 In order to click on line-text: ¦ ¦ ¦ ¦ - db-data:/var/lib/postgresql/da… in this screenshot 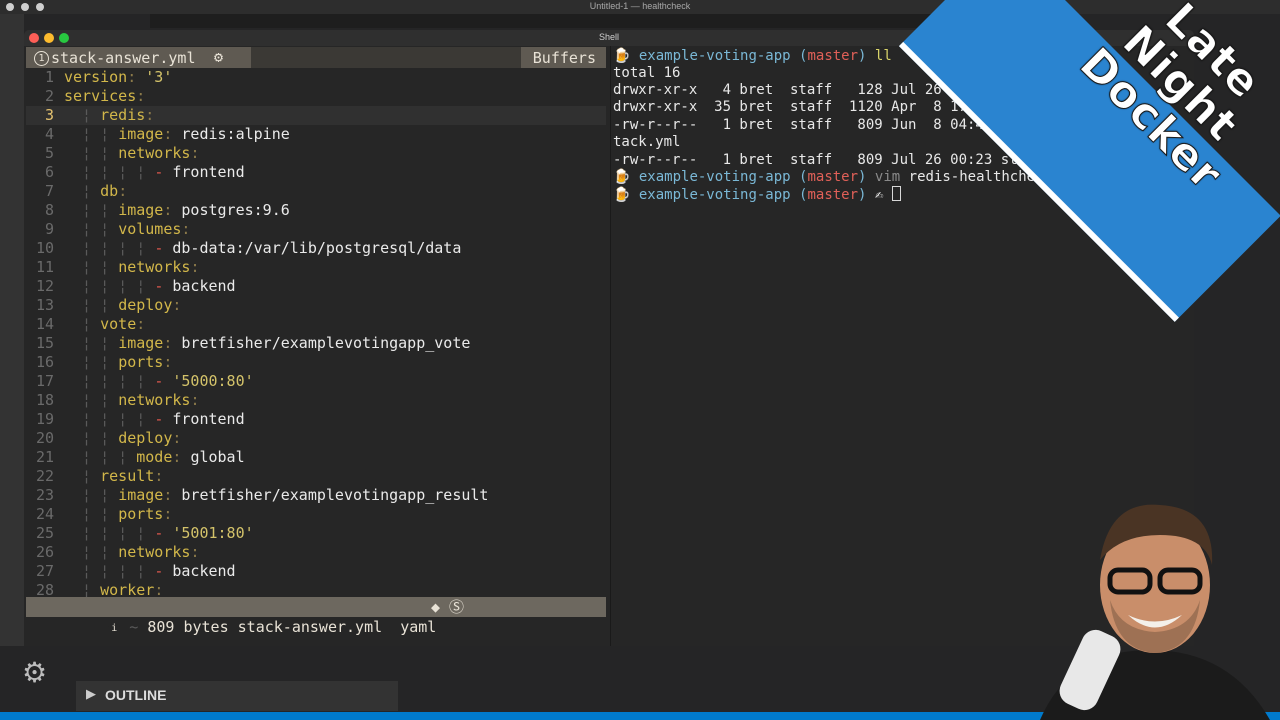, I will do `click(262, 248)`.